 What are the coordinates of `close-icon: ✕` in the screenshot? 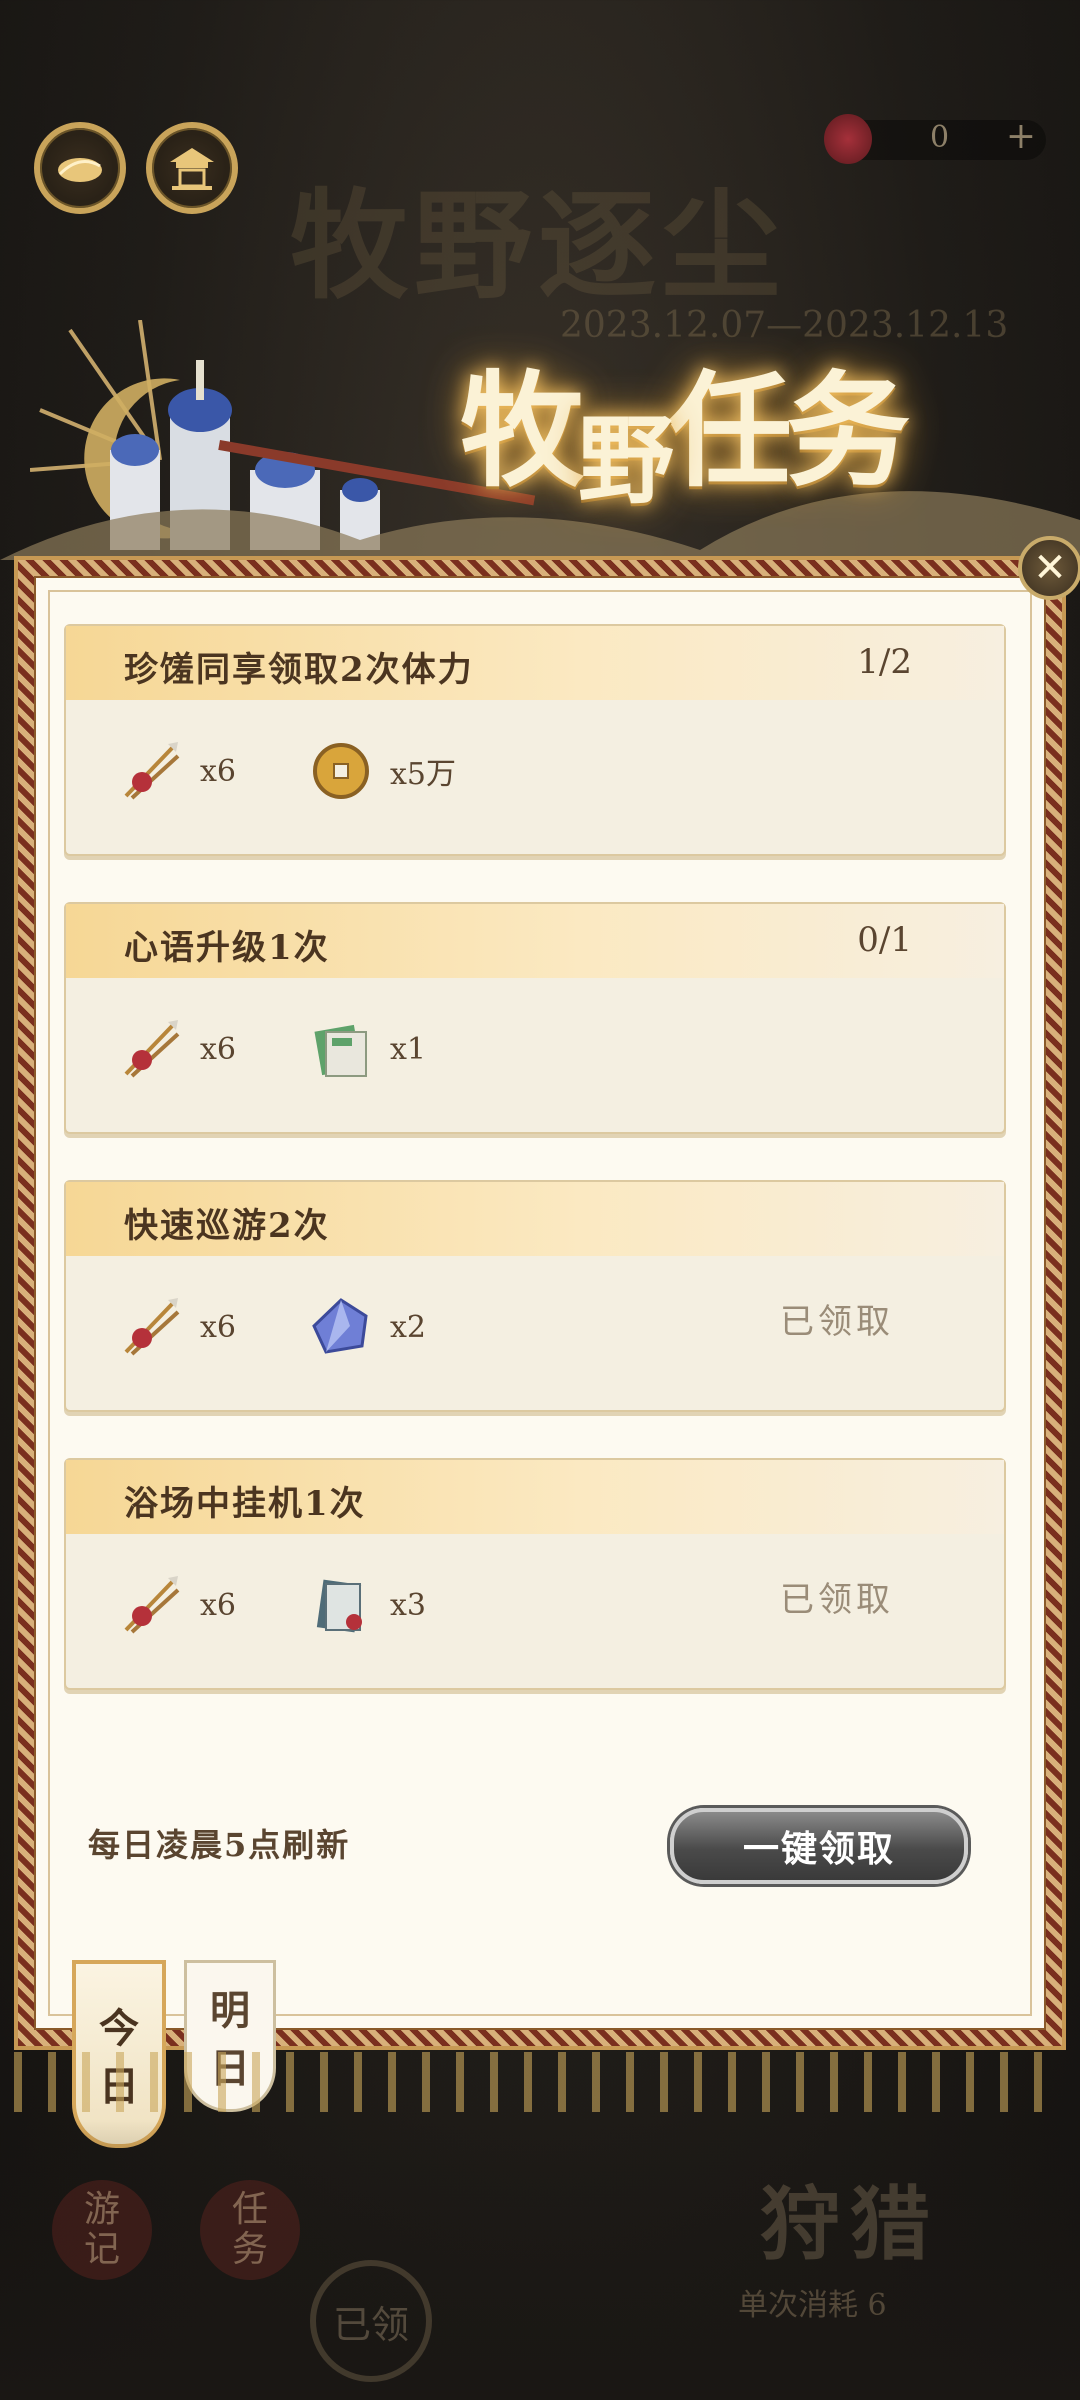 It's located at (1050, 568).